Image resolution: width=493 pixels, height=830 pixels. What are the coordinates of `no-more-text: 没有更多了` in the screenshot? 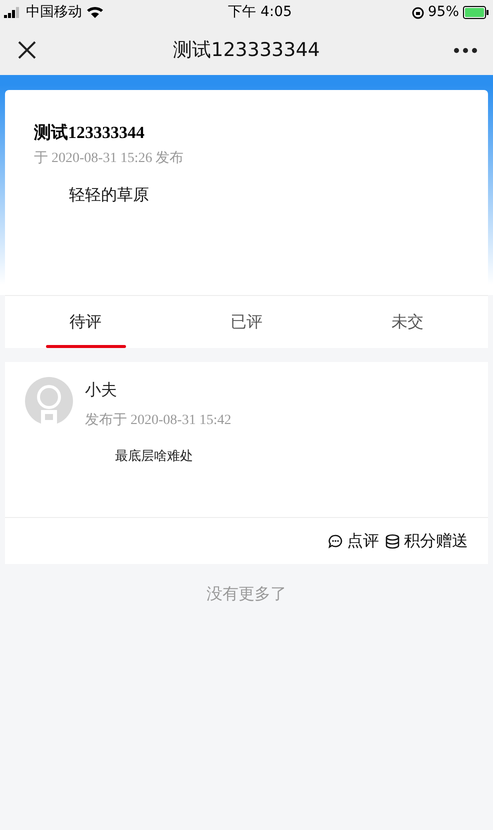 It's located at (247, 594).